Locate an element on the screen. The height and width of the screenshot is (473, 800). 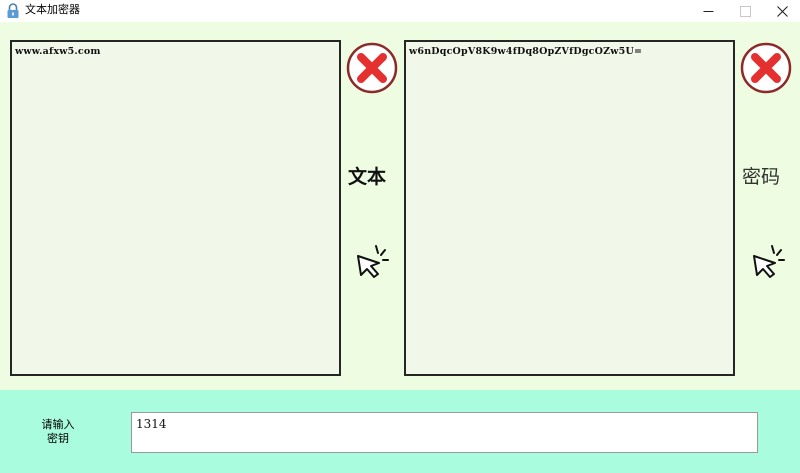
key-label-line1: 请输入 is located at coordinates (58, 424).